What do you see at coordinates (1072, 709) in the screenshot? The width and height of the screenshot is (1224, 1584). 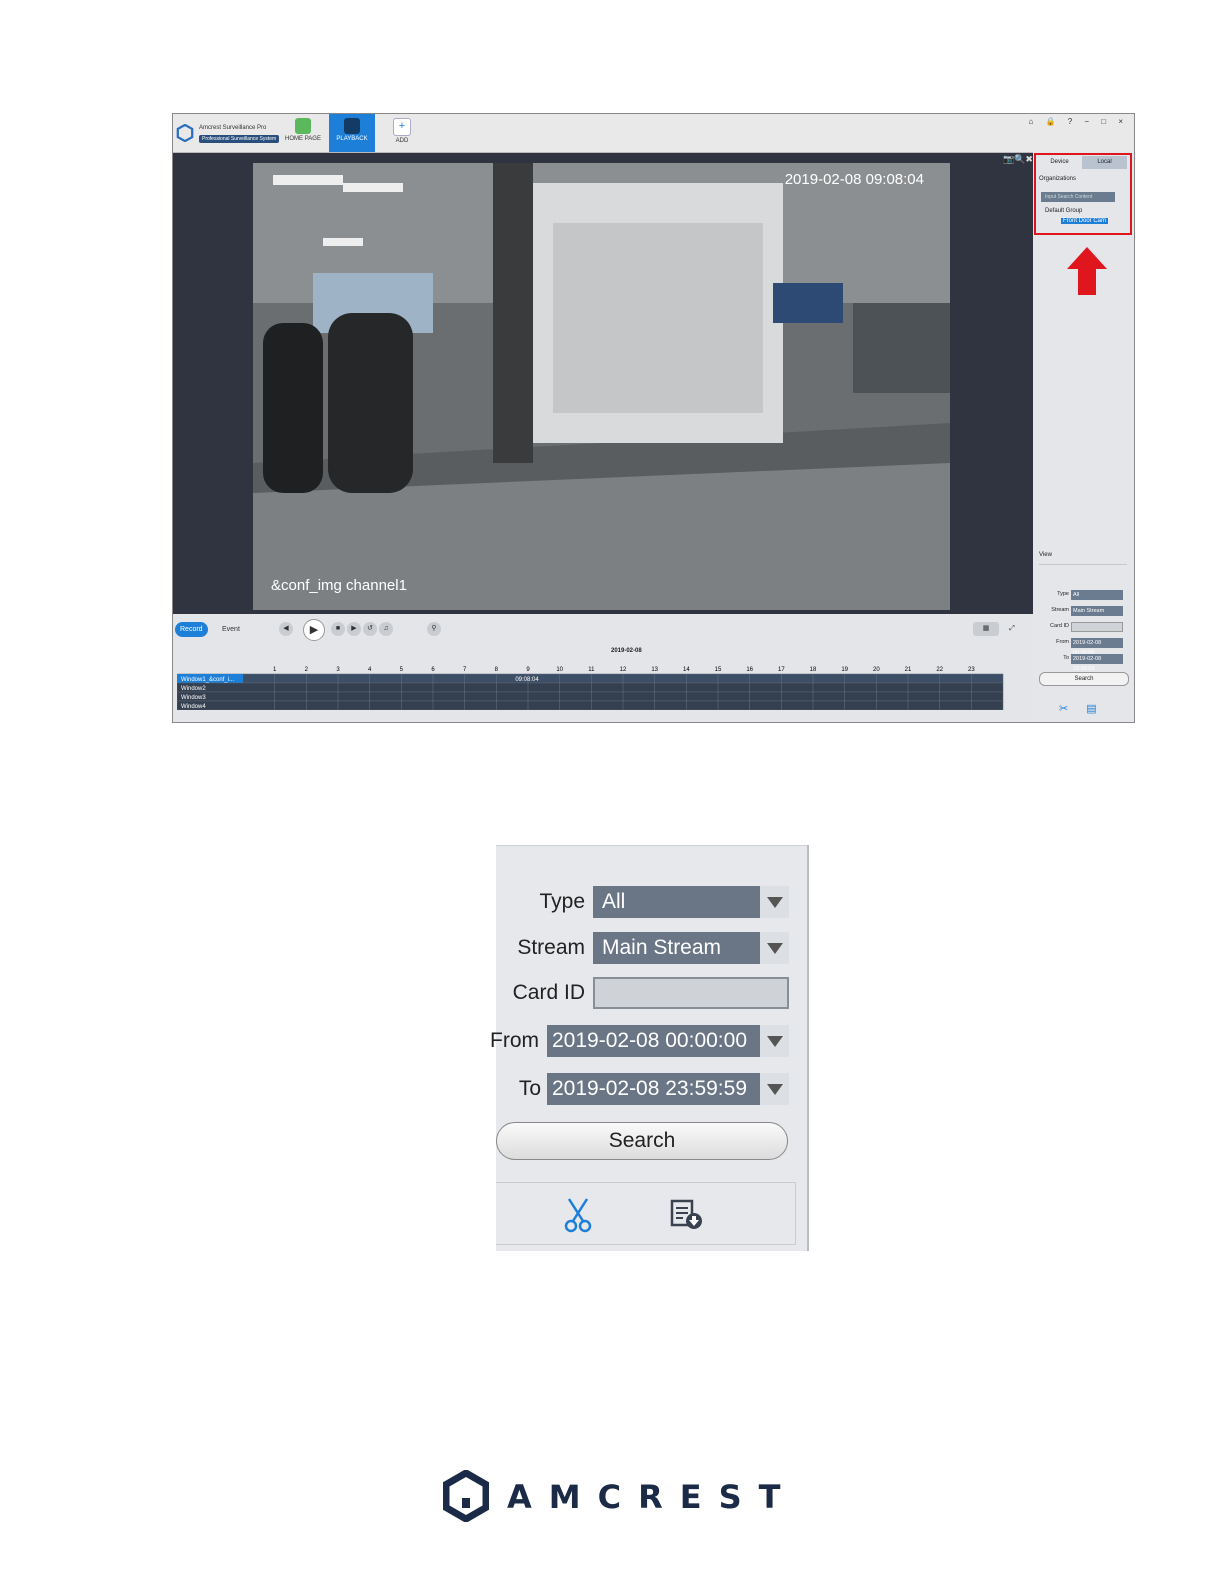 I see `scissors-icon: ✂` at bounding box center [1072, 709].